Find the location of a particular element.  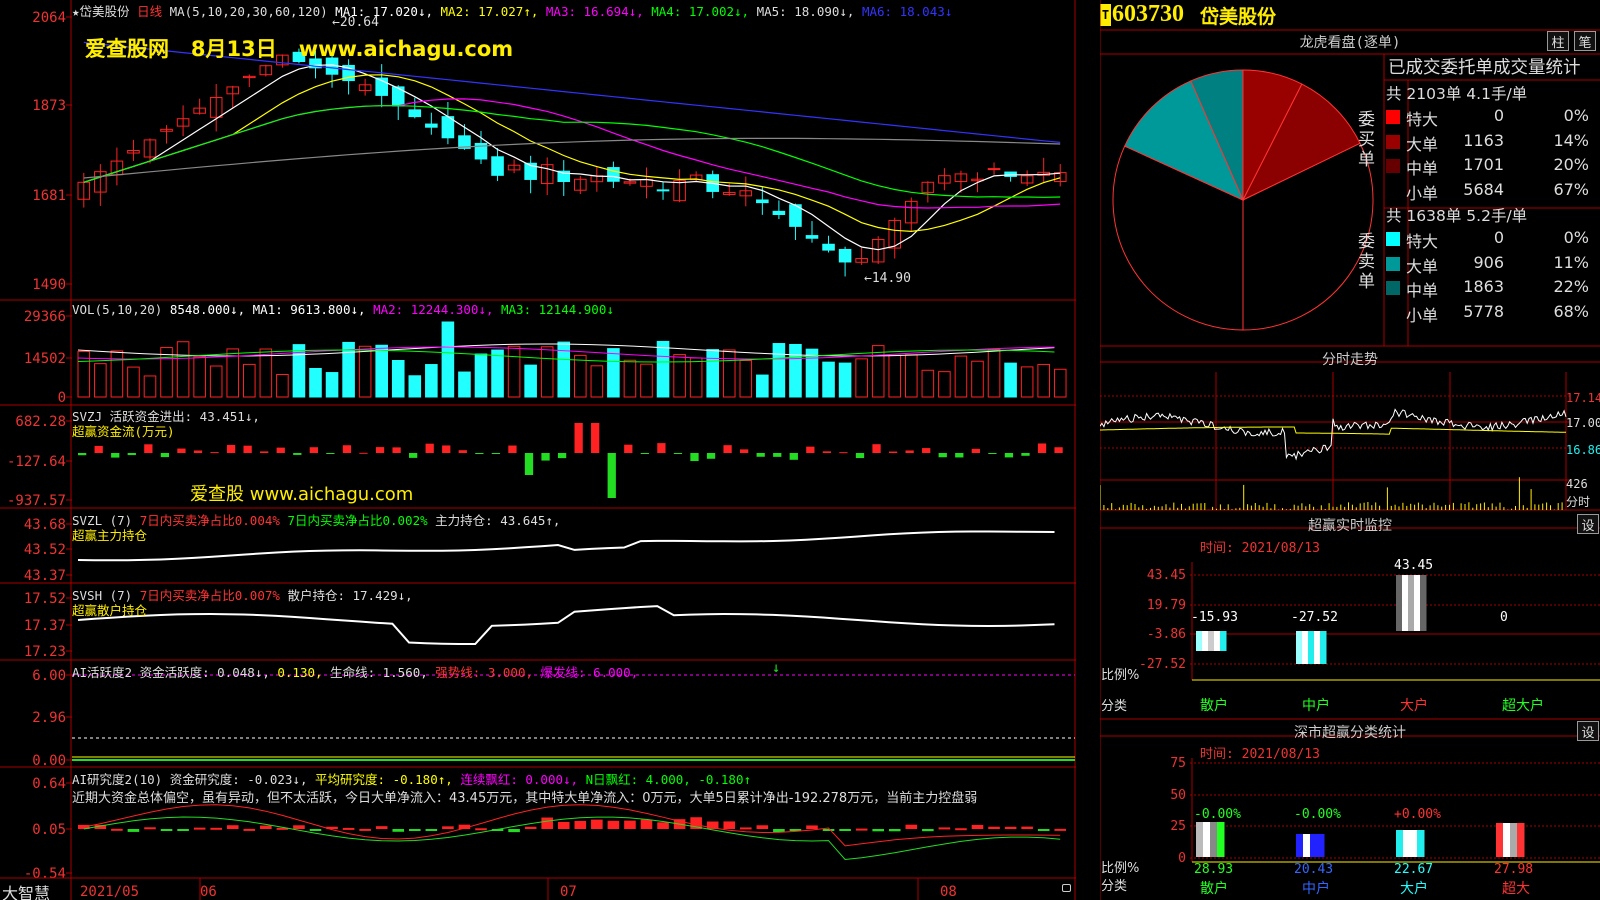

svzl-axis-label: 43.52 is located at coordinates (45, 550).